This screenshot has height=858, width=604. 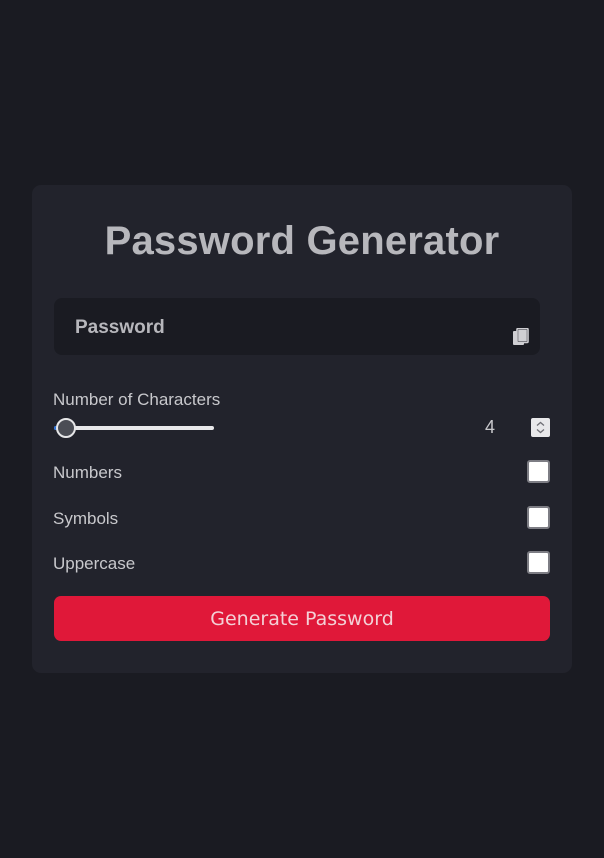 What do you see at coordinates (302, 618) in the screenshot?
I see `generate-button: Generate Password` at bounding box center [302, 618].